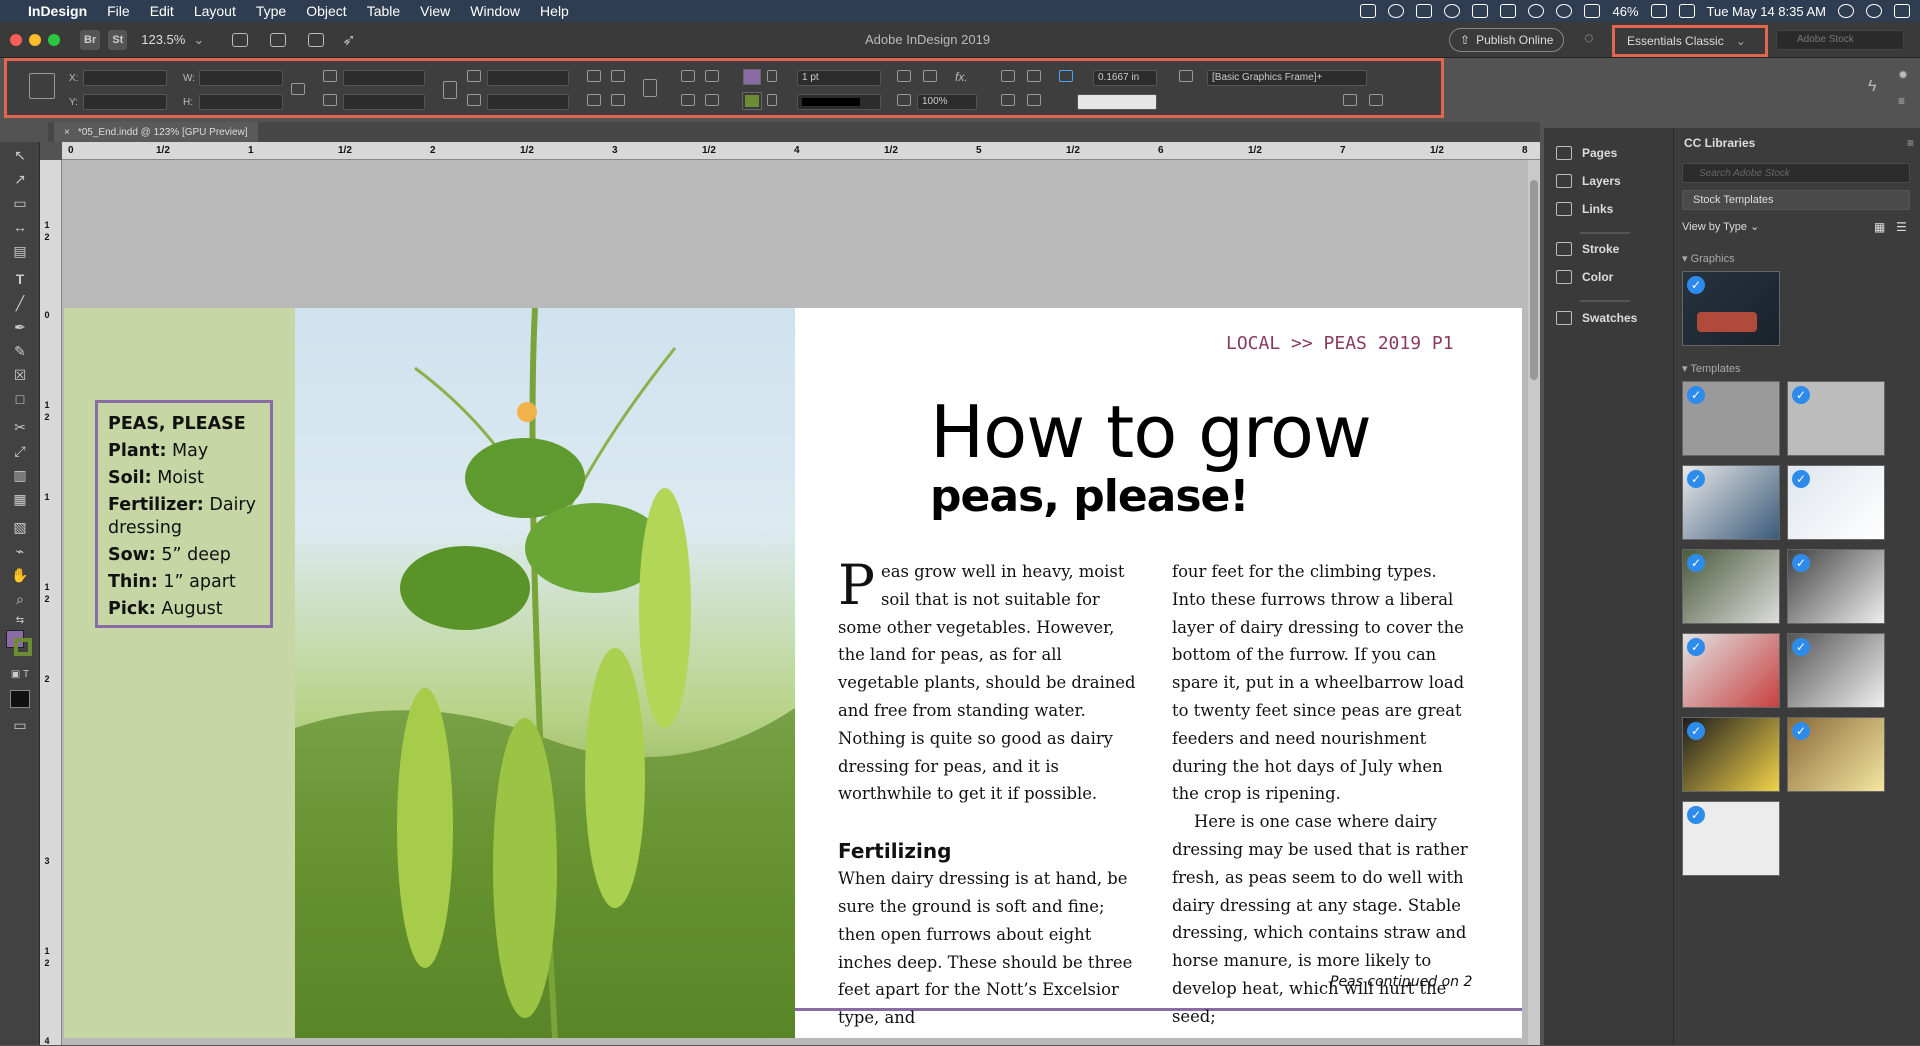  What do you see at coordinates (1368, 11) in the screenshot?
I see `dropbox-icon` at bounding box center [1368, 11].